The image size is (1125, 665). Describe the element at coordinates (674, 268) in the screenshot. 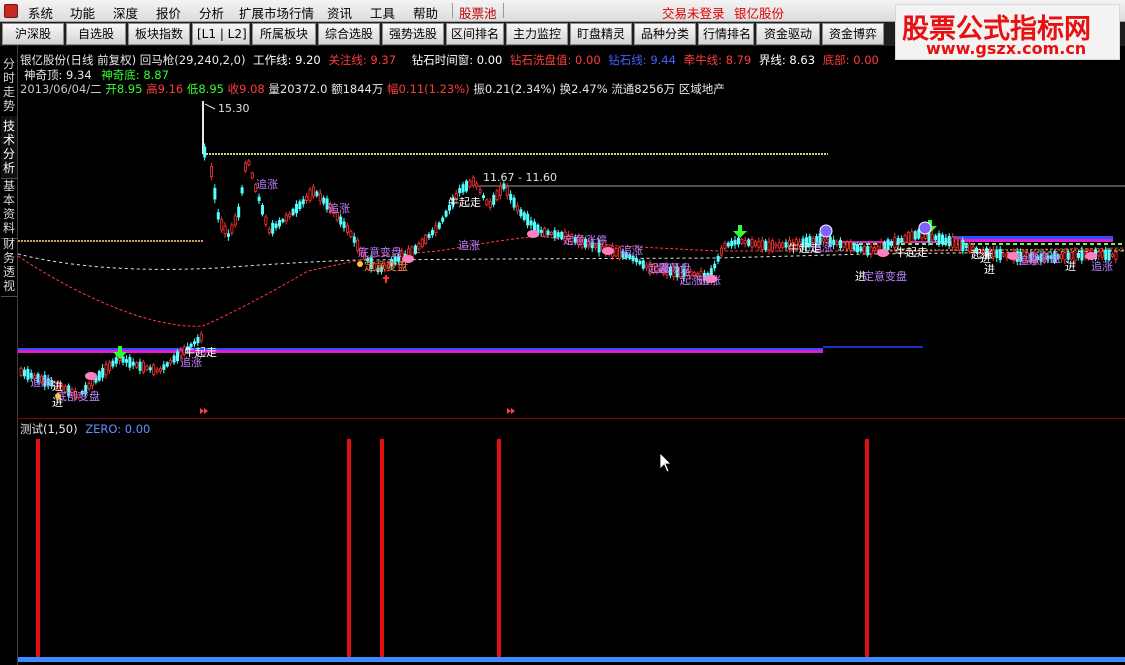

I see `chart-text-mark: 震荡盘` at that location.